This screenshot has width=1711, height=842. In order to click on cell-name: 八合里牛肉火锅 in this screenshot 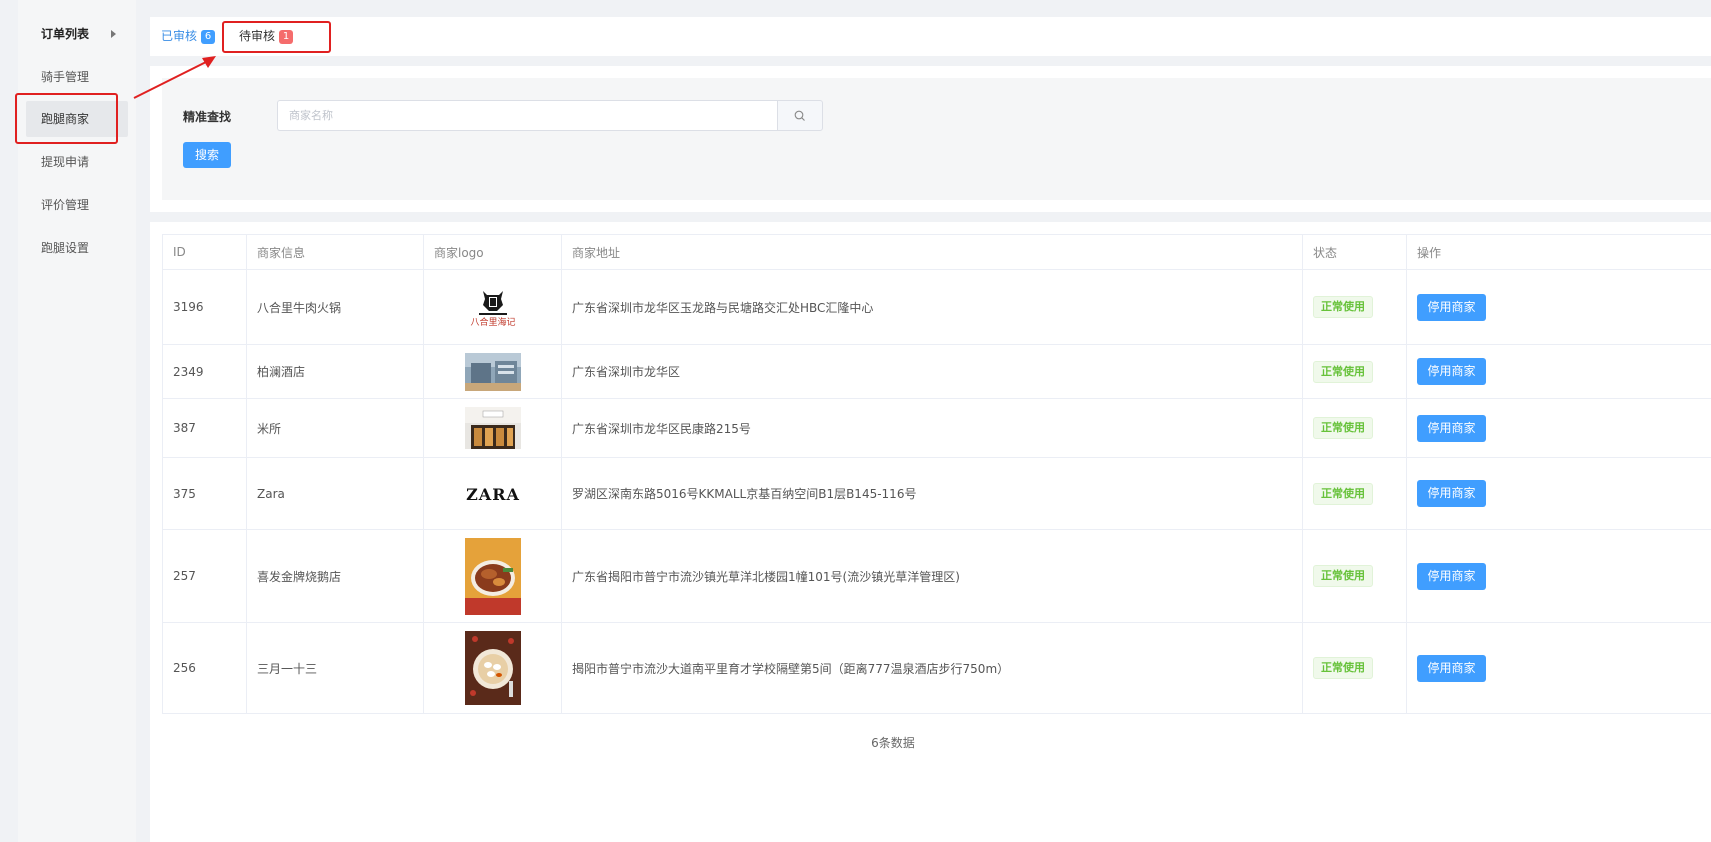, I will do `click(335, 307)`.